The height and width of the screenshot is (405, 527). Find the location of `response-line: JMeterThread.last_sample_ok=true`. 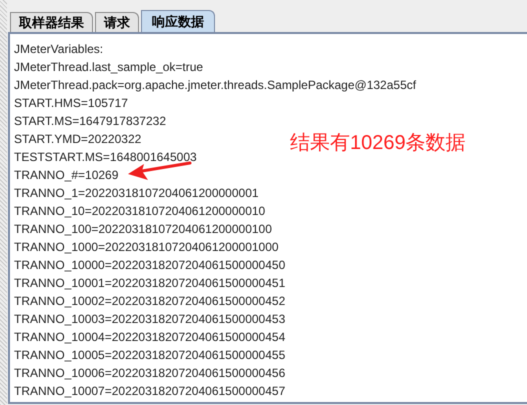

response-line: JMeterThread.last_sample_ok=true is located at coordinates (109, 67).